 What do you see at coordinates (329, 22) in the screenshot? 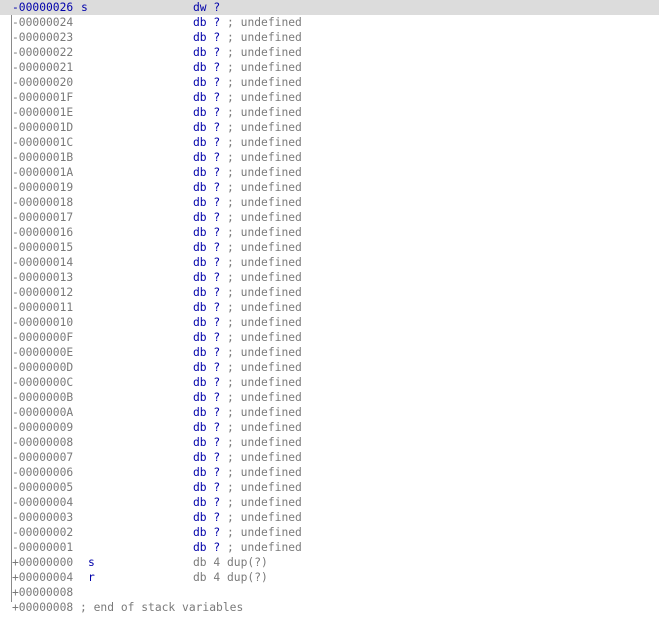
I see `stack-row: -00000024 db ? ; undefined` at bounding box center [329, 22].